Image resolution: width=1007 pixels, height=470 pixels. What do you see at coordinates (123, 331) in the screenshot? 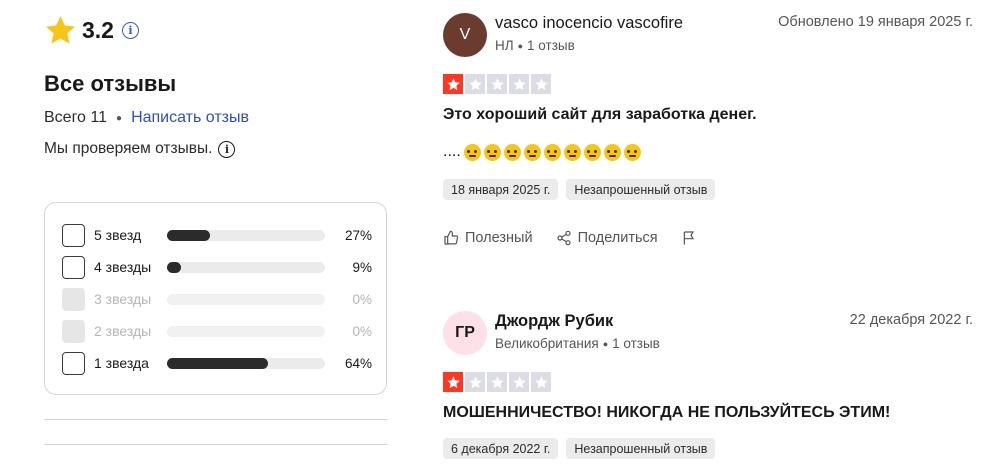
I see `filter-label: 2 звезды` at bounding box center [123, 331].